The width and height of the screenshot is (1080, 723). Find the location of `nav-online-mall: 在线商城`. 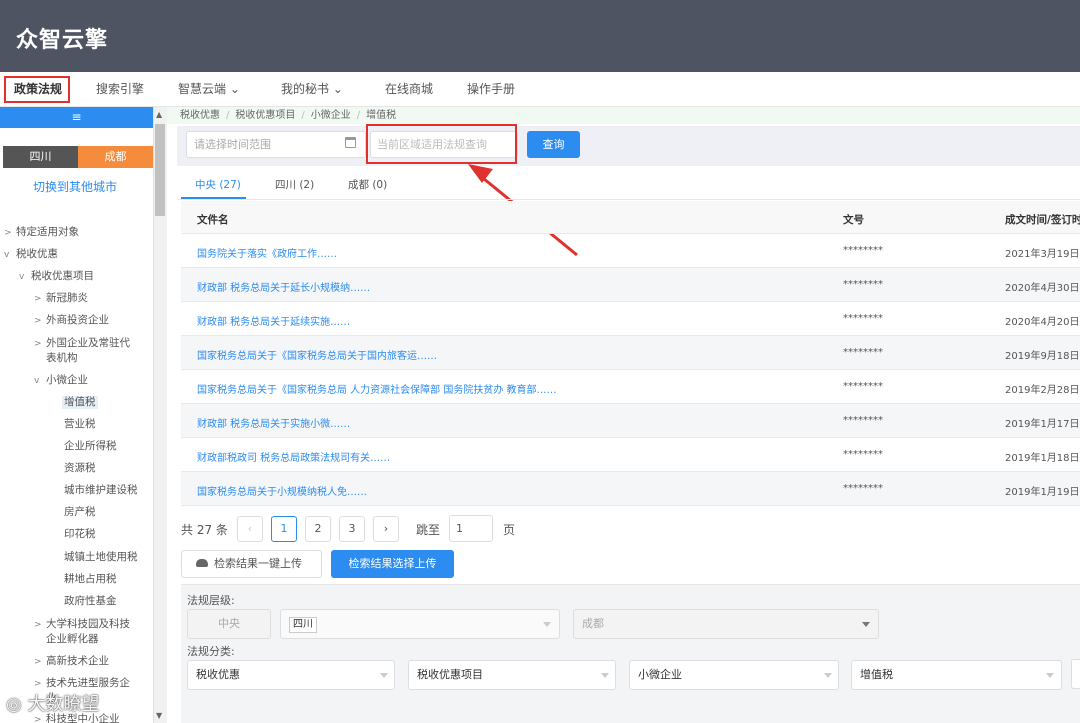

nav-online-mall: 在线商城 is located at coordinates (409, 89).